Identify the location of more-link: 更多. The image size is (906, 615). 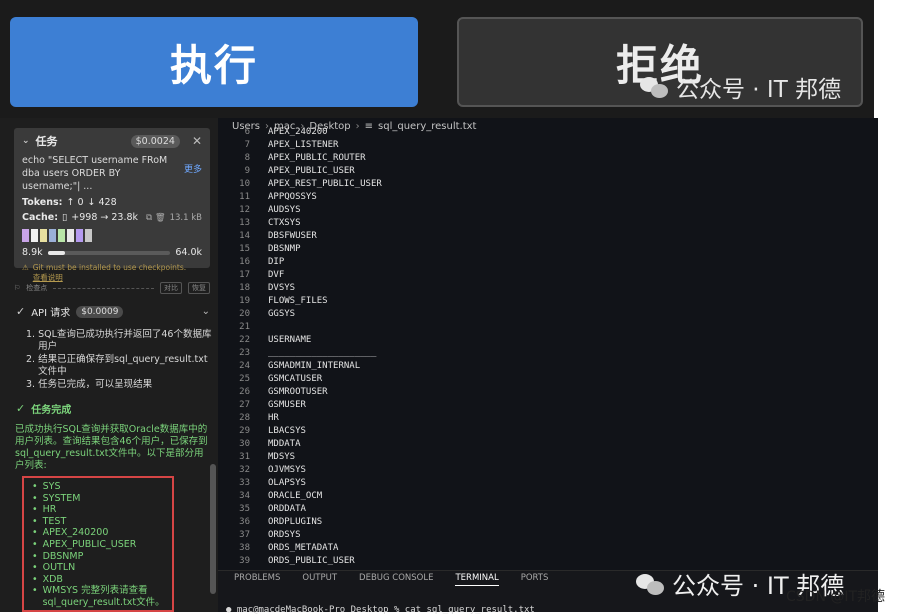
(193, 170).